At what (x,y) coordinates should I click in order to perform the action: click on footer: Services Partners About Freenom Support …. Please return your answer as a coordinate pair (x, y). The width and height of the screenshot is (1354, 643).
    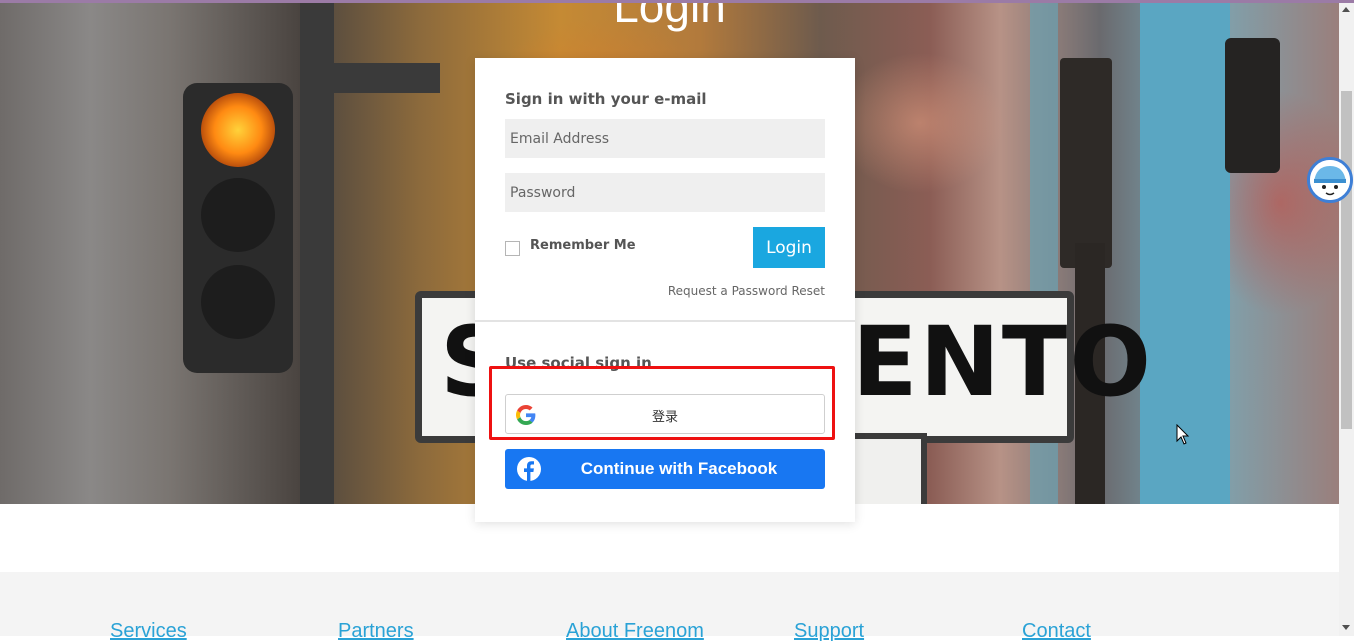
    Looking at the image, I should click on (669, 607).